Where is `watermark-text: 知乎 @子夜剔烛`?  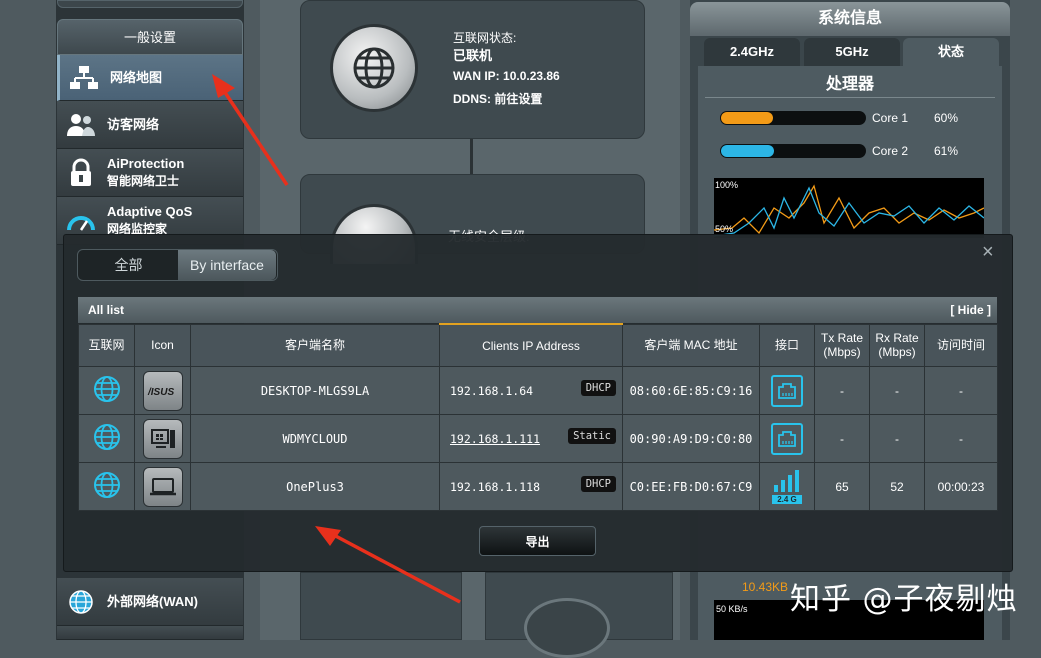
watermark-text: 知乎 @子夜剔烛 is located at coordinates (904, 599).